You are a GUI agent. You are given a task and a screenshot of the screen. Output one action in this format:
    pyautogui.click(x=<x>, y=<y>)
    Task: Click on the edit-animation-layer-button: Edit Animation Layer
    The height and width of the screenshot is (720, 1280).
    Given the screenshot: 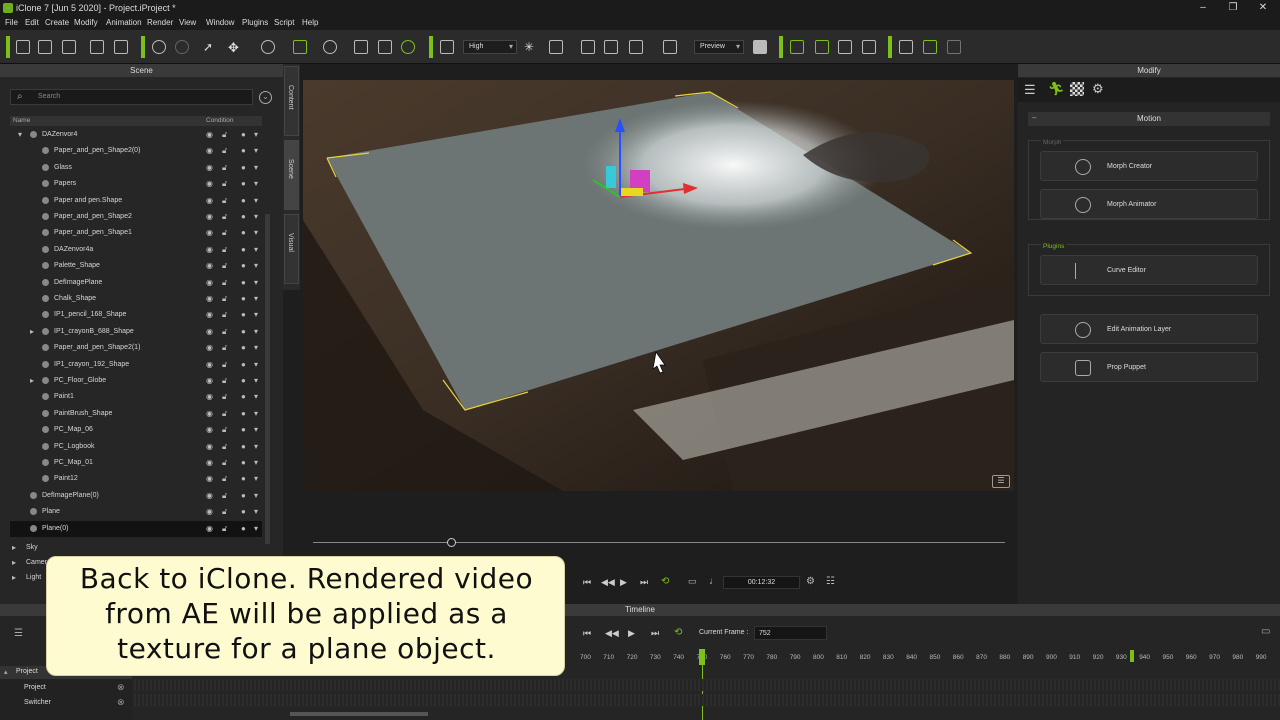 What is the action you would take?
    pyautogui.click(x=1149, y=329)
    